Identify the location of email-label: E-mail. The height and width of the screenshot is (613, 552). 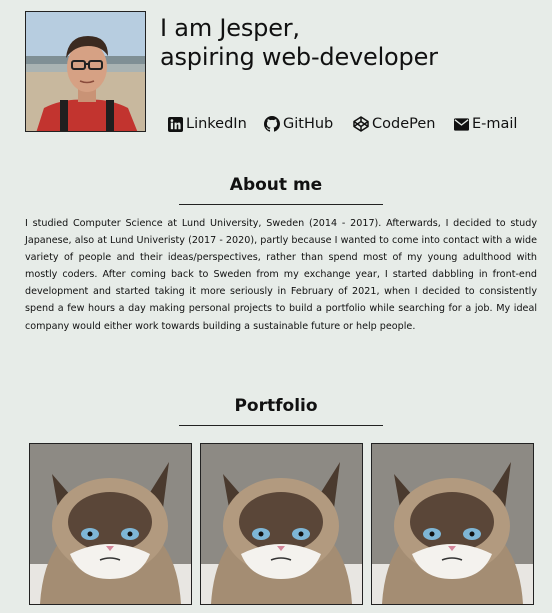
(495, 124).